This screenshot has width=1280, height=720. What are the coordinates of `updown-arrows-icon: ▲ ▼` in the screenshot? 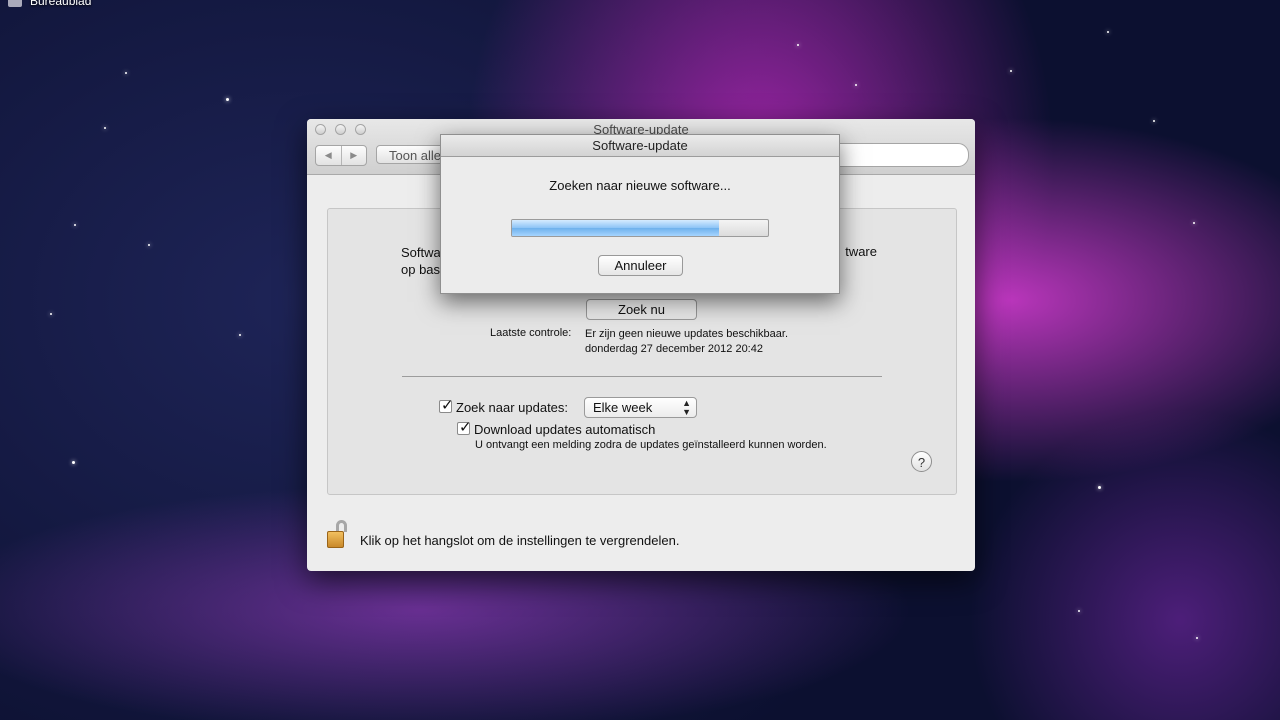 It's located at (686, 407).